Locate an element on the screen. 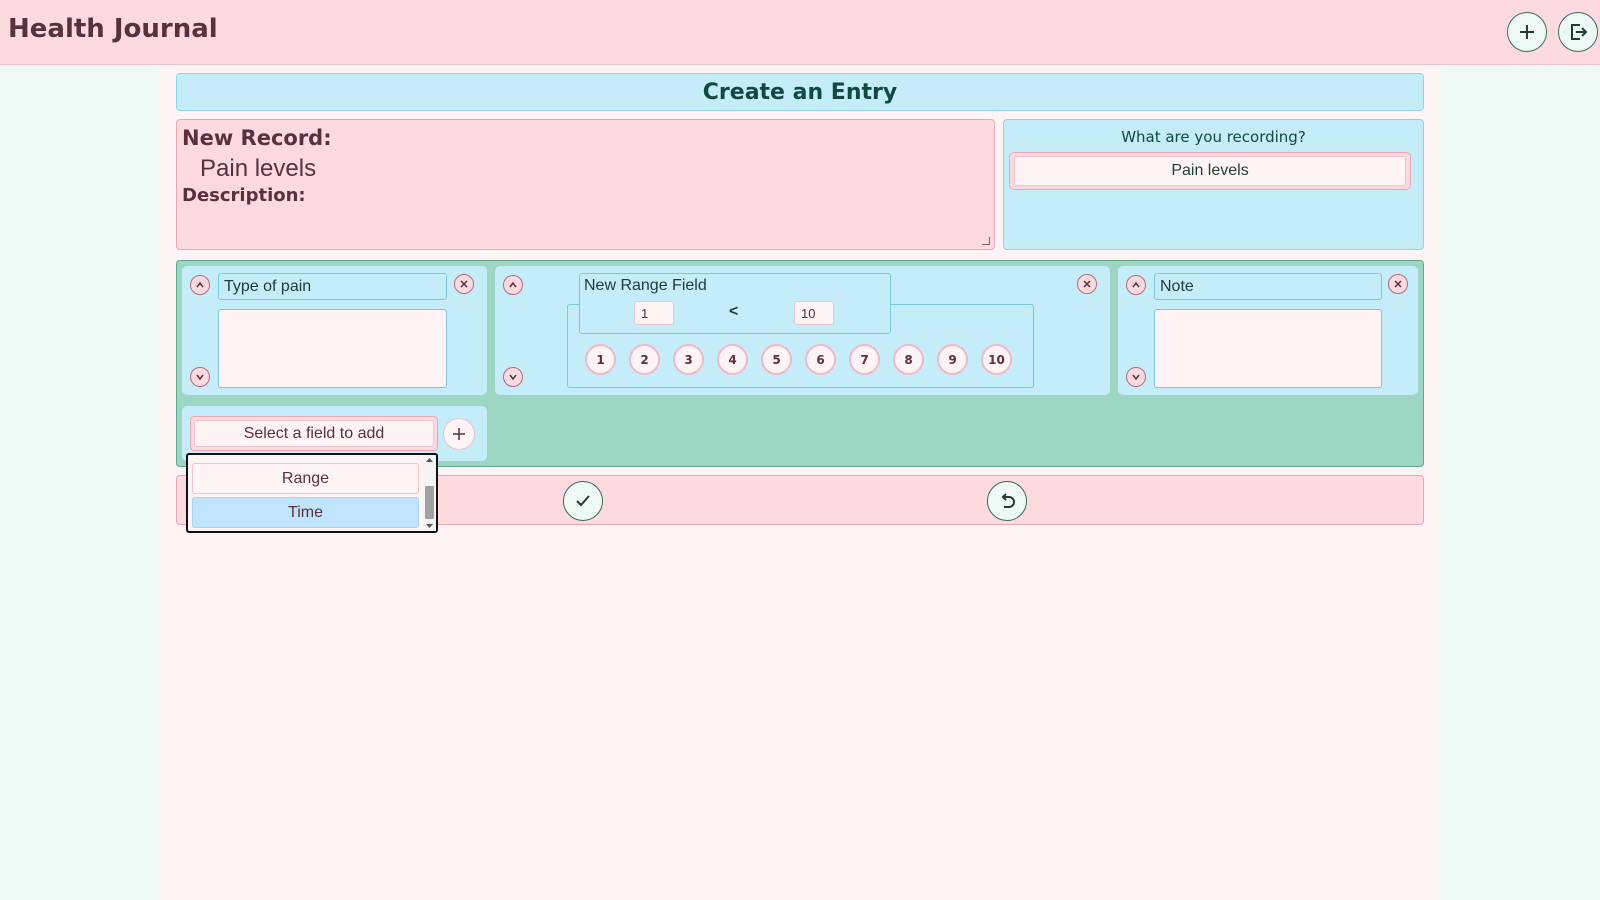 The image size is (1600, 900). range-value-4: 4 is located at coordinates (732, 359).